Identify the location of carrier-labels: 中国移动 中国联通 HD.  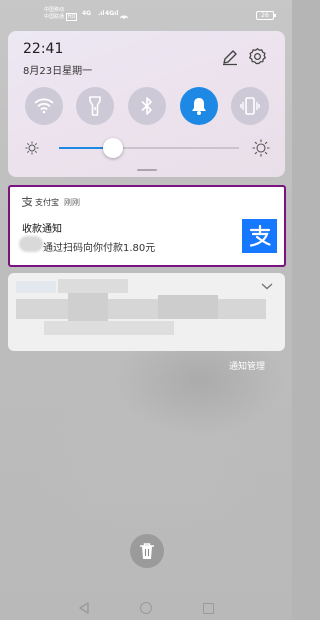
(61, 14).